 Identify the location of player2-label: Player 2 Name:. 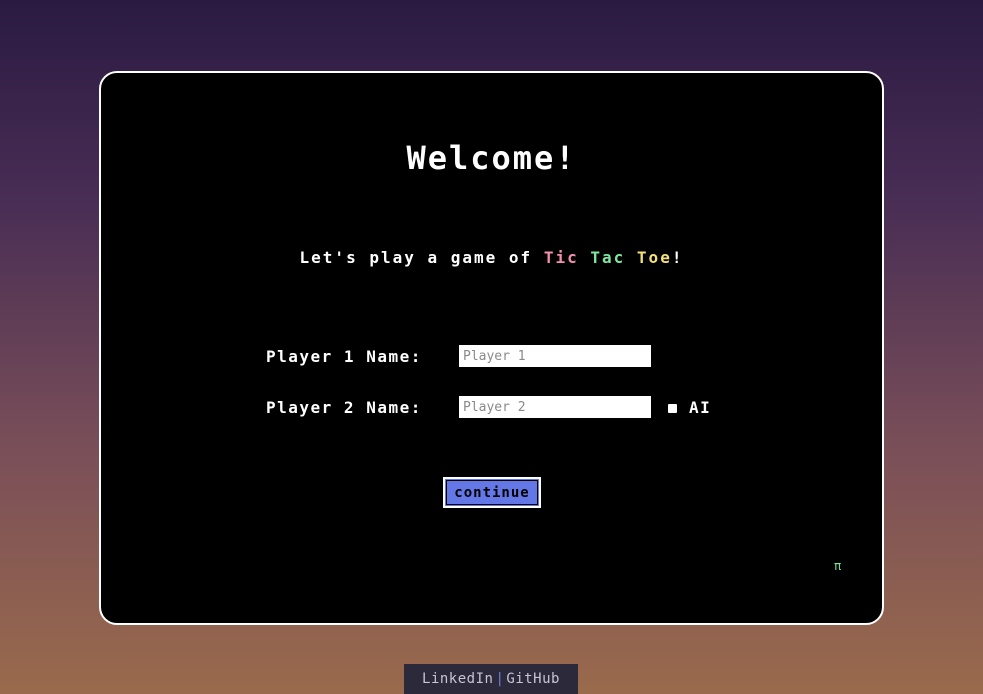
(344, 407).